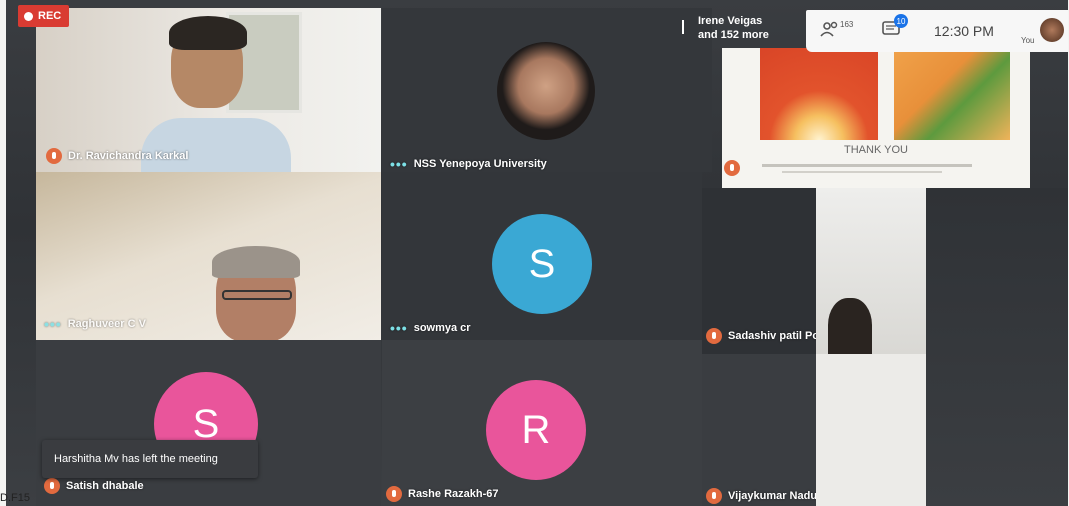 The image size is (1069, 506). I want to click on video-tile-satish: S Satish dhabale, so click(208, 423).